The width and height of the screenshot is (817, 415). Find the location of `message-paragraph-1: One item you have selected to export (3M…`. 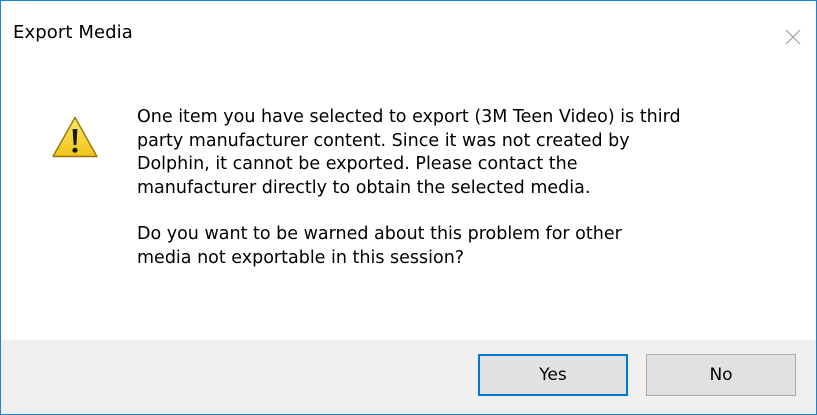

message-paragraph-1: One item you have selected to export (3M… is located at coordinates (409, 152).